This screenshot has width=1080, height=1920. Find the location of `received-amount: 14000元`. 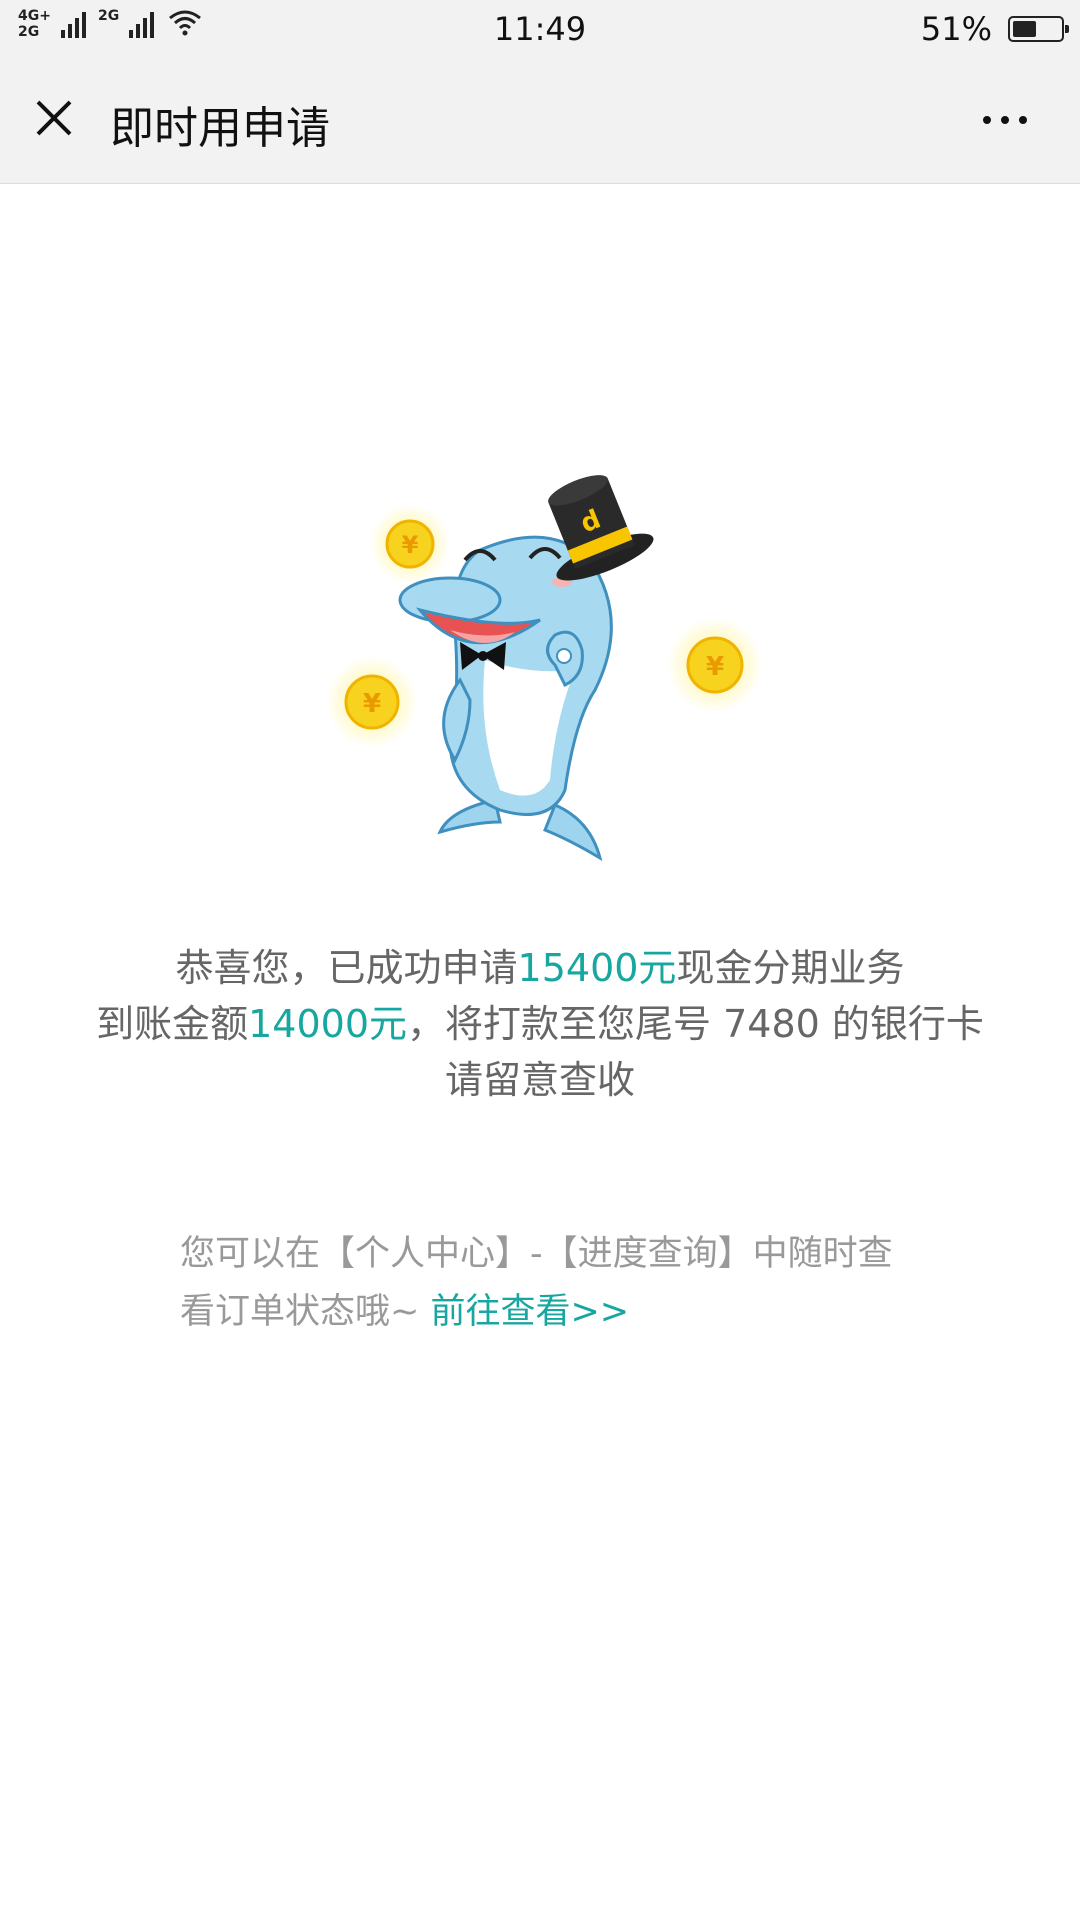

received-amount: 14000元 is located at coordinates (328, 1024).